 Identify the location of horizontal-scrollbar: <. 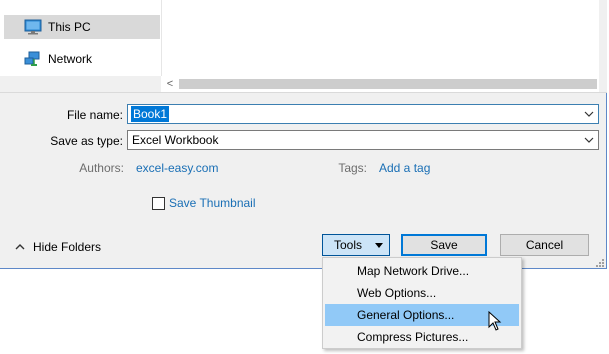
(380, 84).